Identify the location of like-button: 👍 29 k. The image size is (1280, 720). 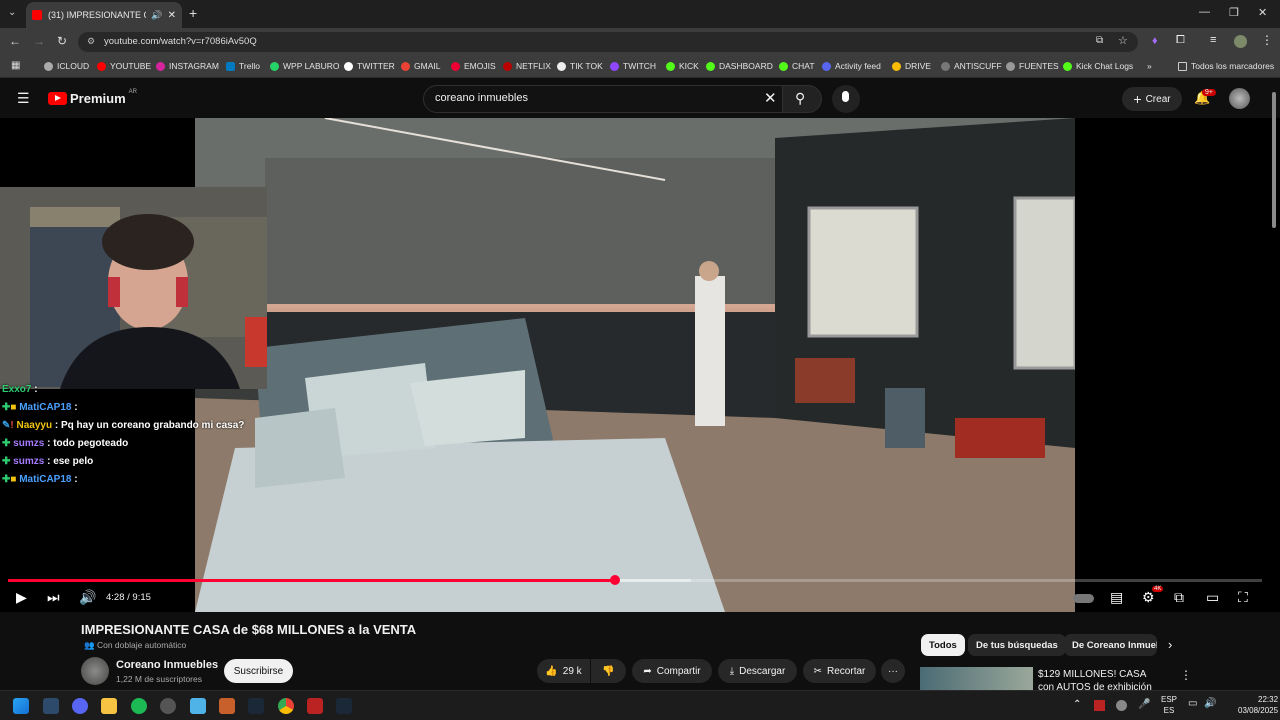
(563, 671).